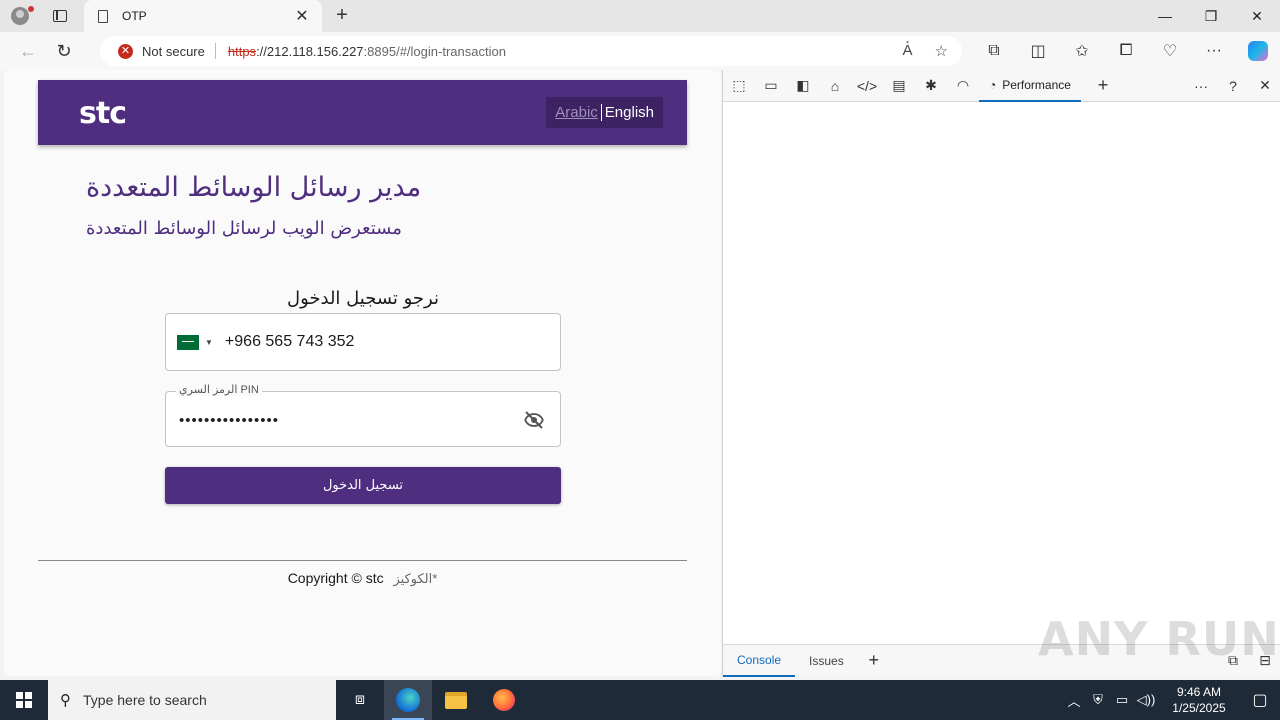 This screenshot has width=1280, height=720. Describe the element at coordinates (1199, 700) in the screenshot. I see `clock: 9:46 AM 1/25/2025` at that location.